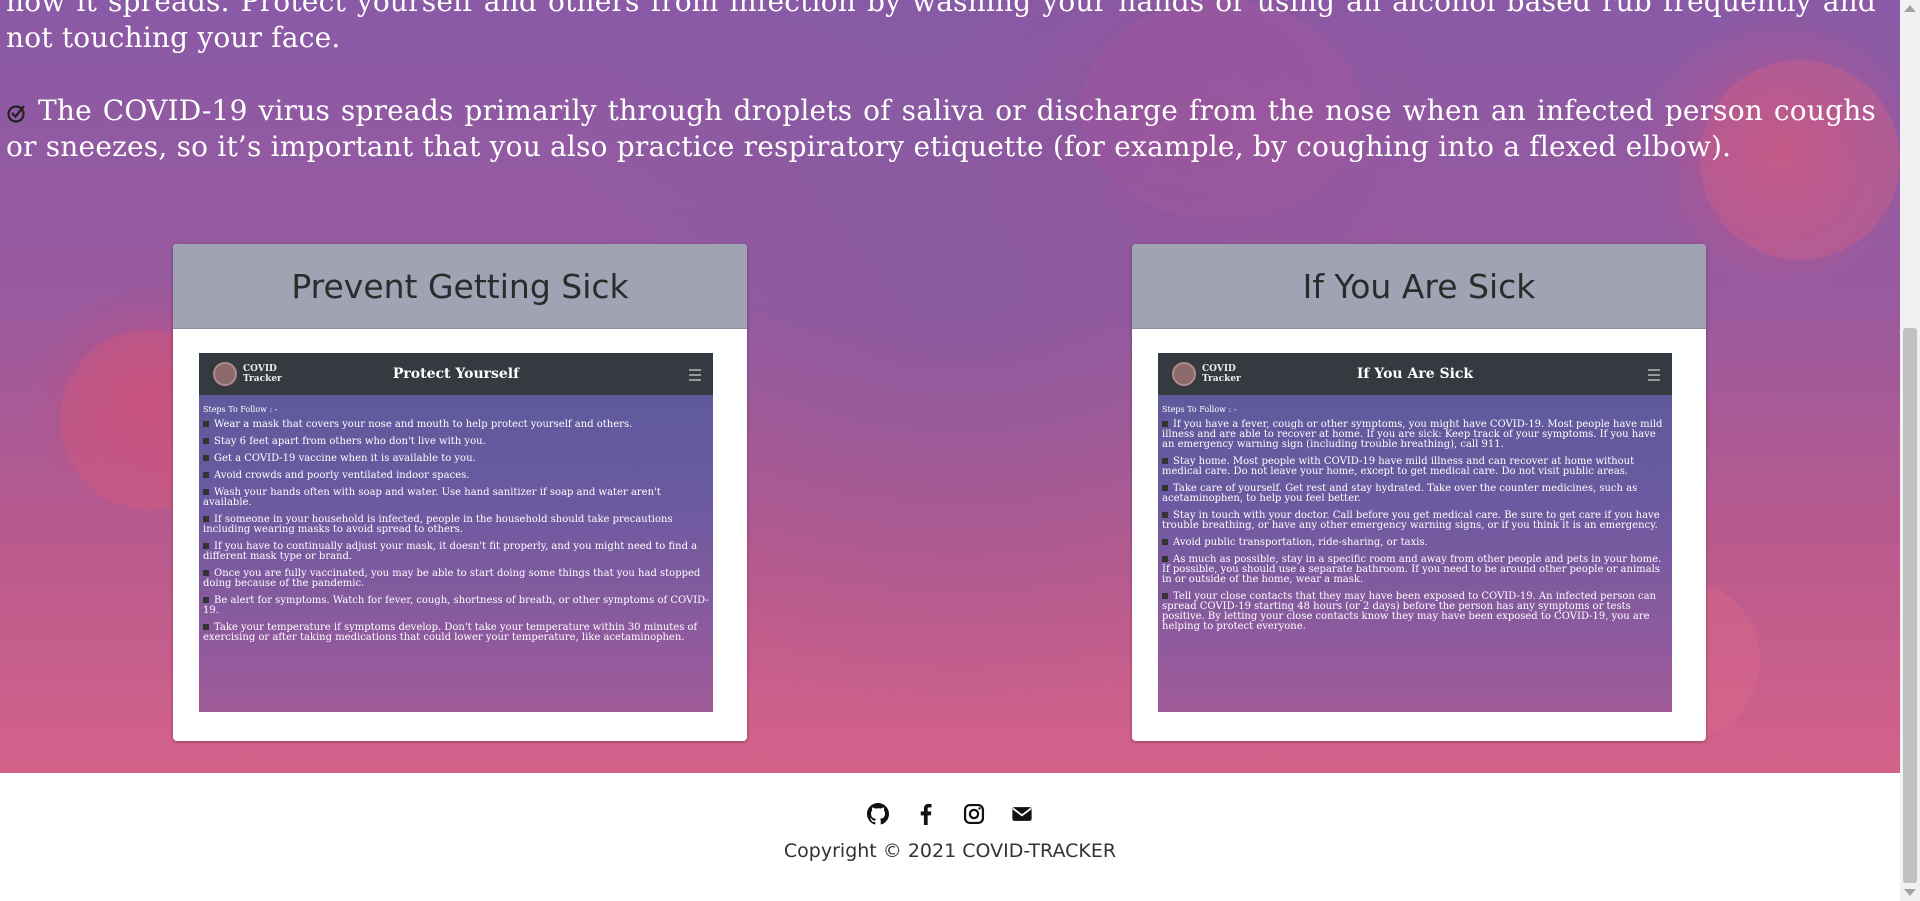 Image resolution: width=1920 pixels, height=901 pixels. I want to click on social-icons, so click(950, 814).